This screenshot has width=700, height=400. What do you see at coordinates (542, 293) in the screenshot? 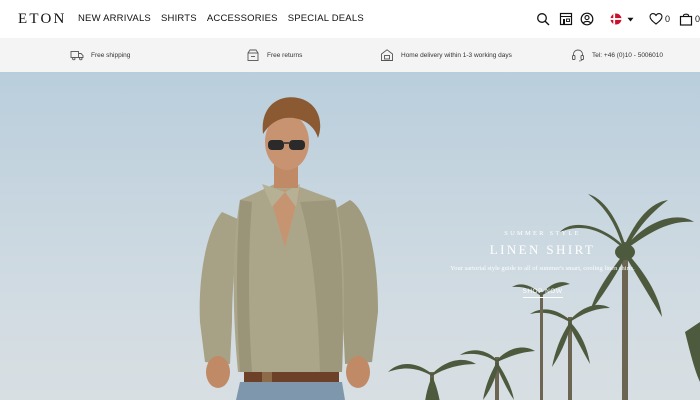
I see `shop-now-link: SHOP NOW` at bounding box center [542, 293].